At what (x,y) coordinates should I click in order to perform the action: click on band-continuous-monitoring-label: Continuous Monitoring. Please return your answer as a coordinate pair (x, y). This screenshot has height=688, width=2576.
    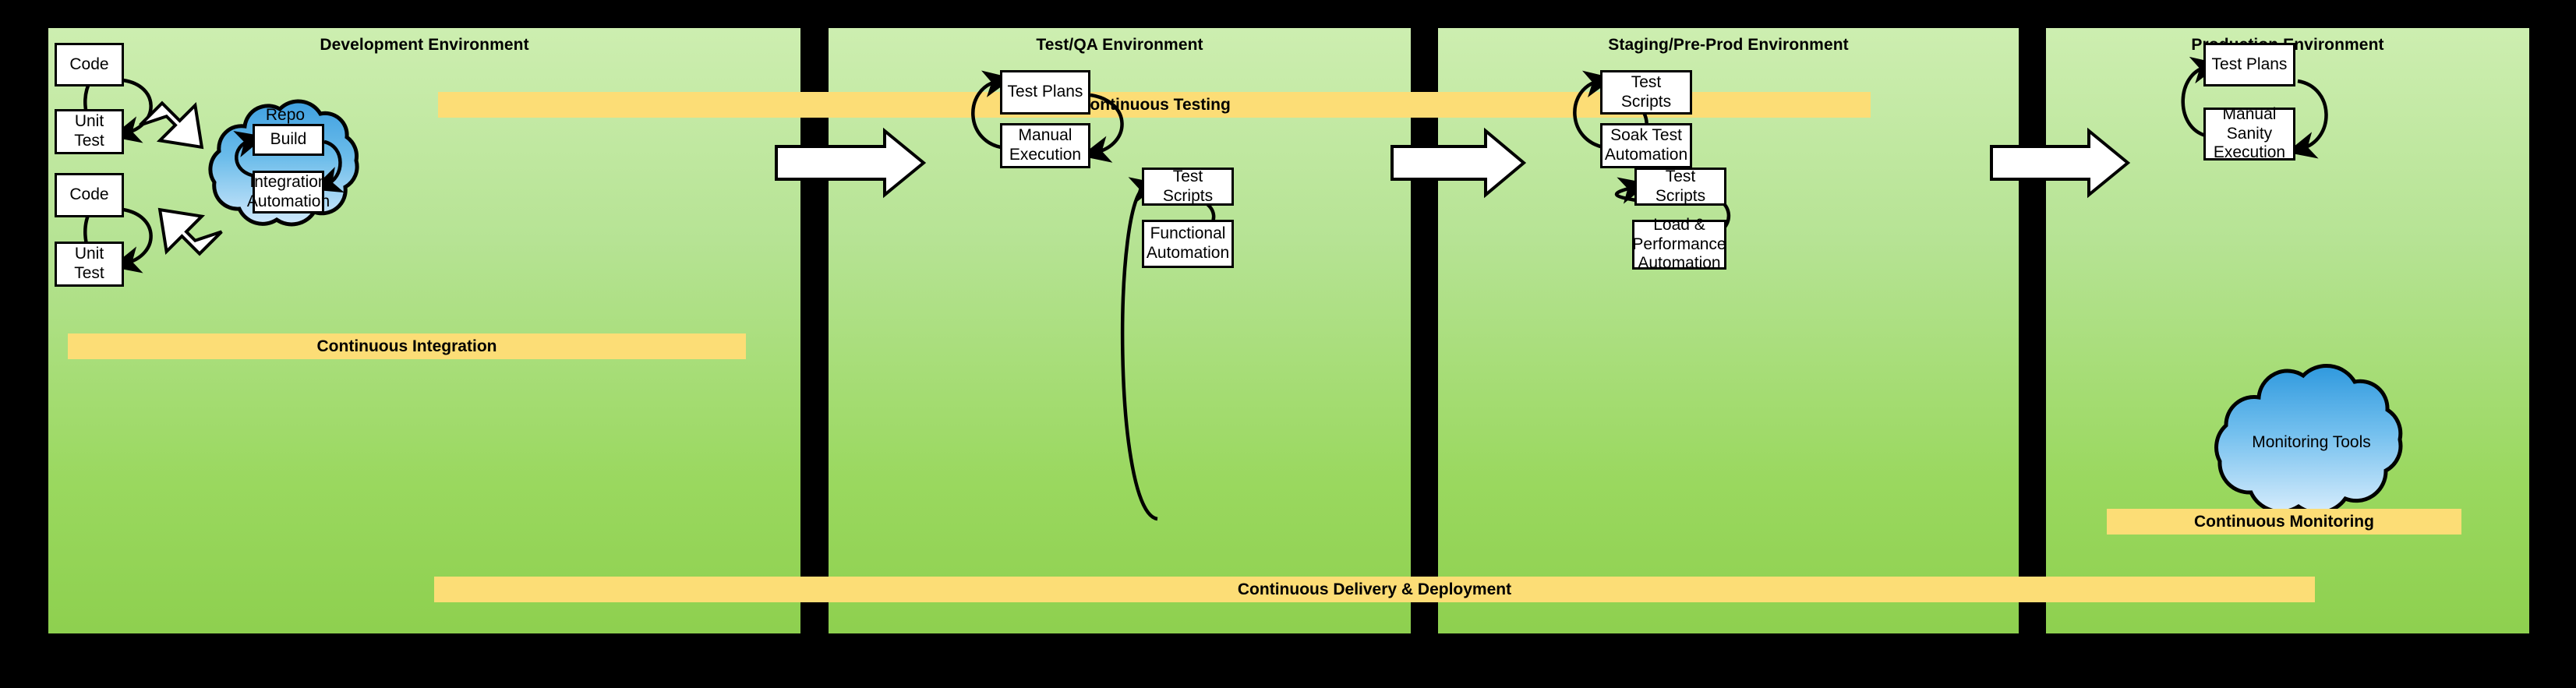
    Looking at the image, I should click on (2284, 521).